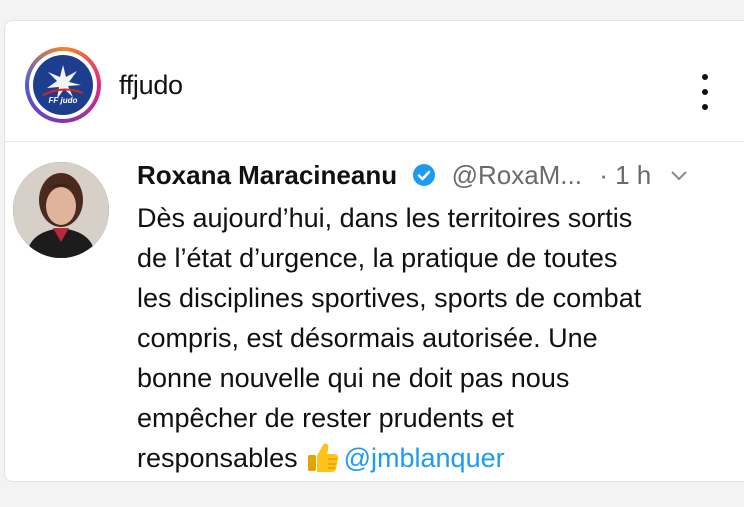  I want to click on tweet-line: empêcher de rester prudents et, so click(325, 418).